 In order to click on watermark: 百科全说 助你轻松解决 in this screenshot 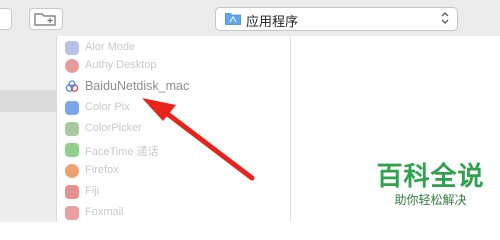, I will do `click(430, 185)`.